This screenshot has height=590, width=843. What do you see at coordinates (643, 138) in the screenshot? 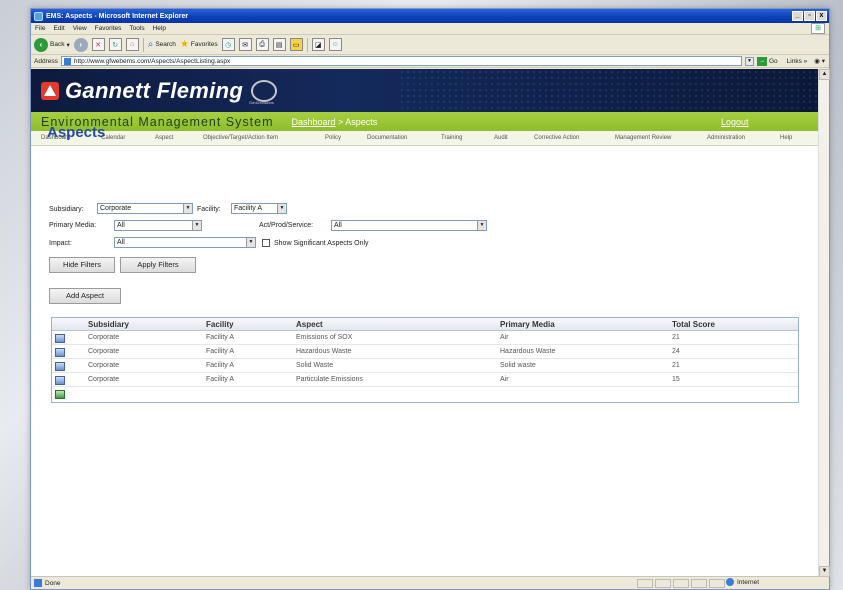
I see `nav-management-review: Management Review` at bounding box center [643, 138].